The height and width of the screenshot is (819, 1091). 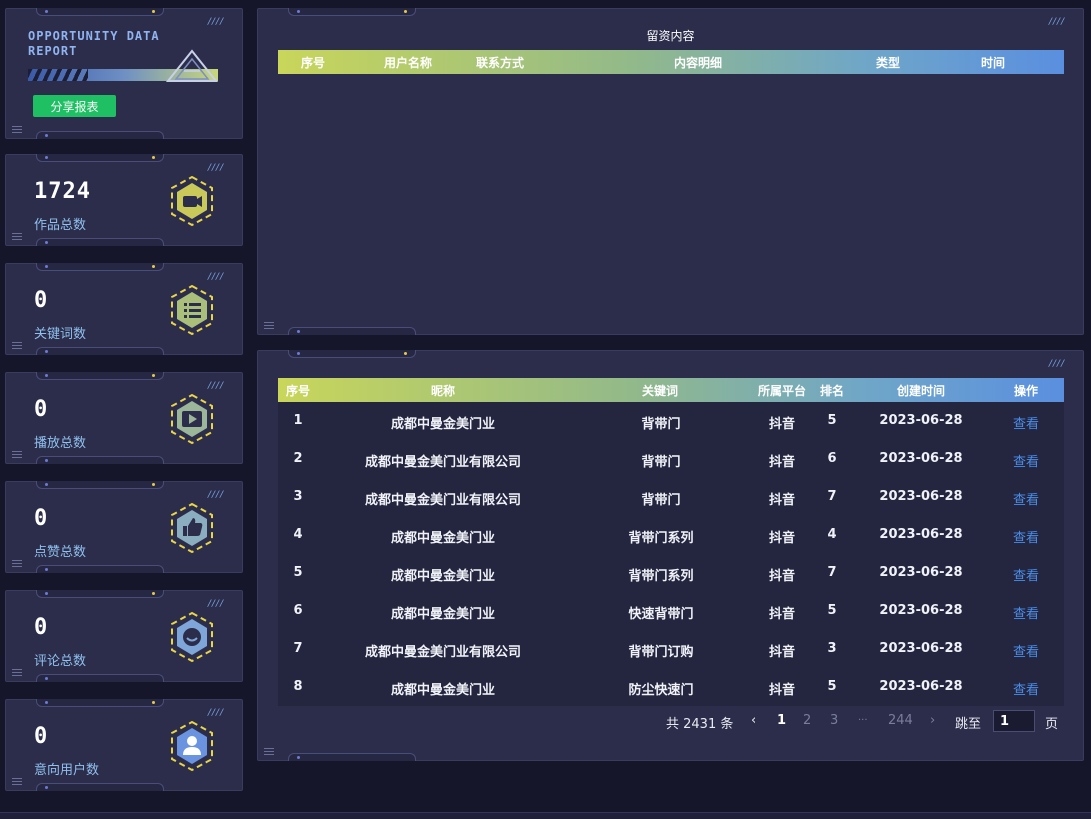 I want to click on triangle-logo-icon, so click(x=192, y=65).